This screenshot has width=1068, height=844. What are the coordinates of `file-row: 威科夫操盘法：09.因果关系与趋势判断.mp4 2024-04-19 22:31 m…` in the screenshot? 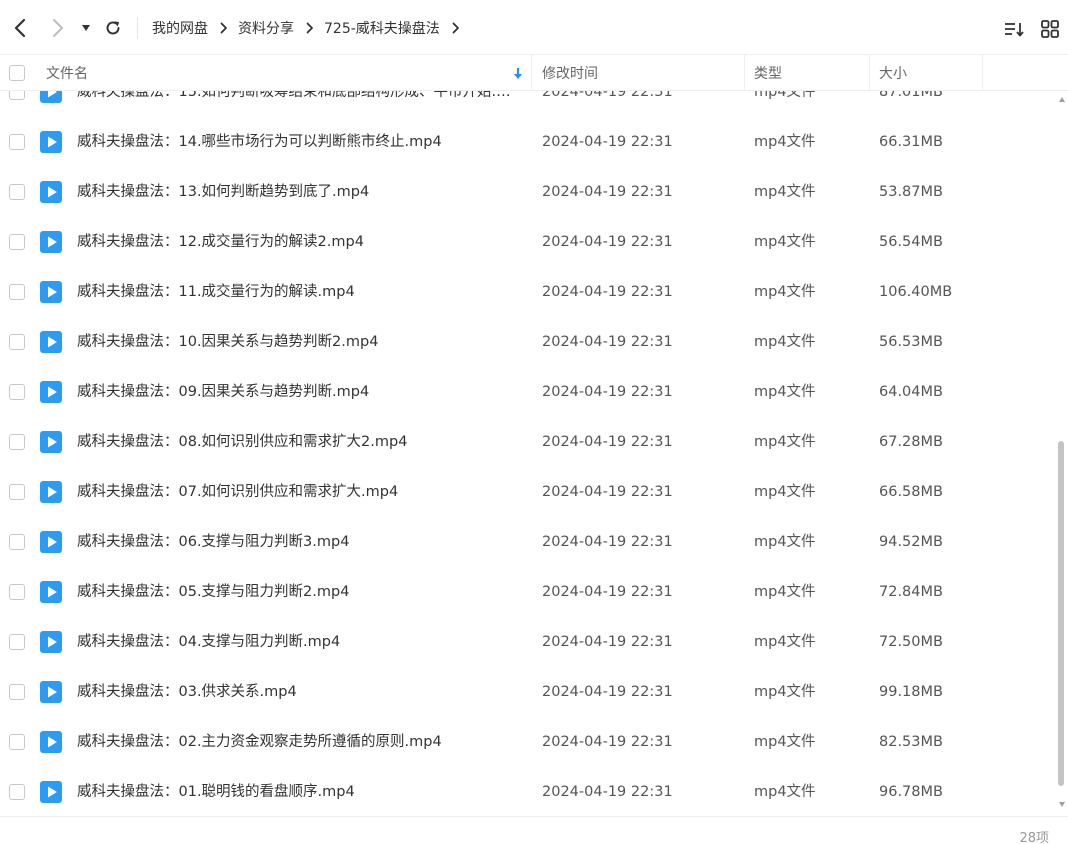 It's located at (528, 392).